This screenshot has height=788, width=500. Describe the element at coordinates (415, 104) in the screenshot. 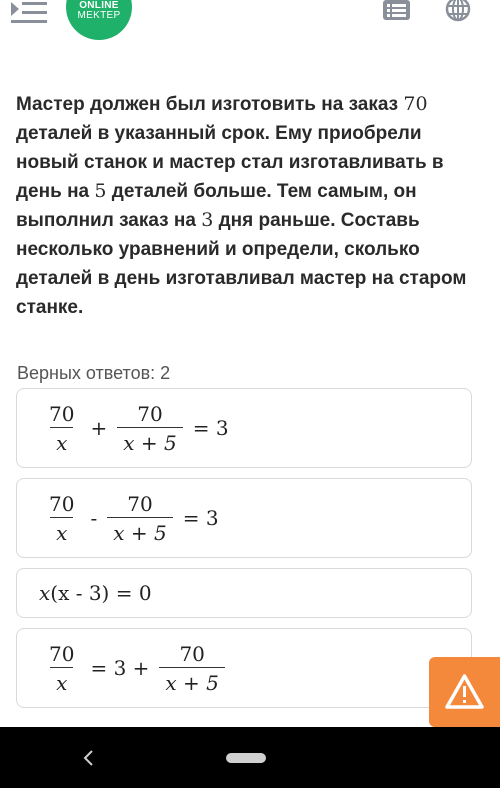

I see `question-number: 70` at that location.